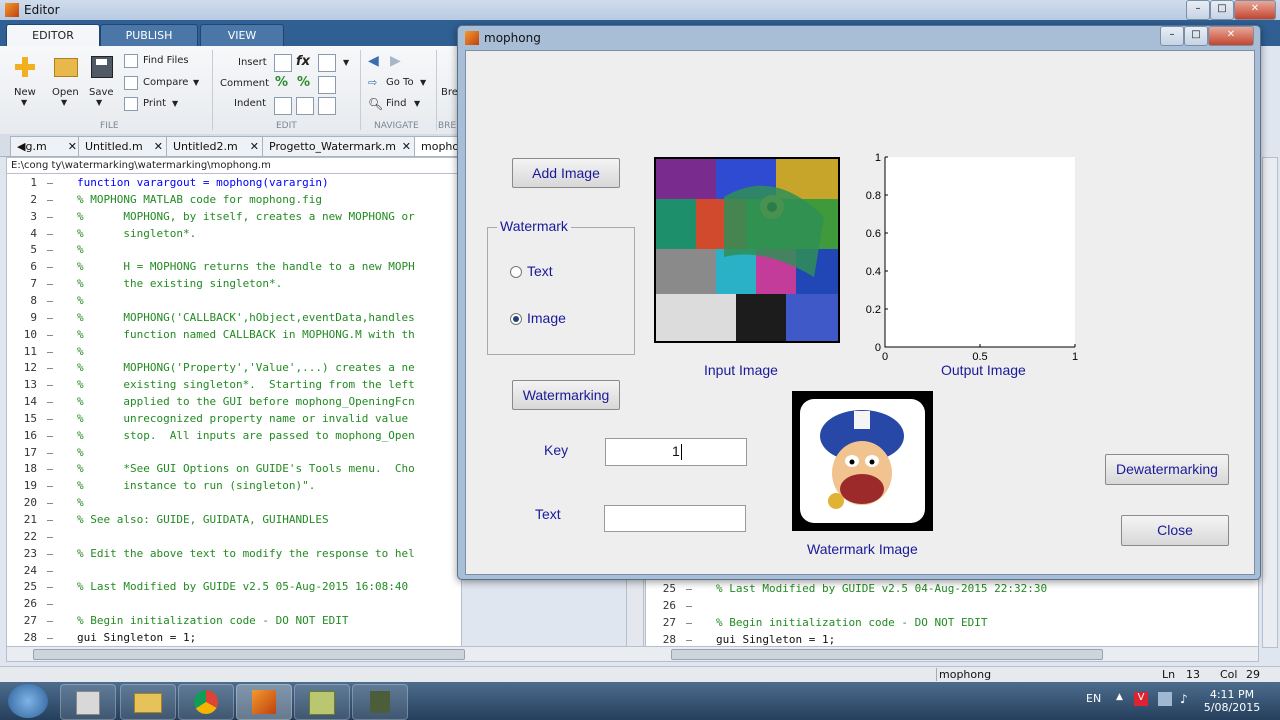 Image resolution: width=1280 pixels, height=720 pixels. I want to click on tab-publish: PUBLISH, so click(149, 35).